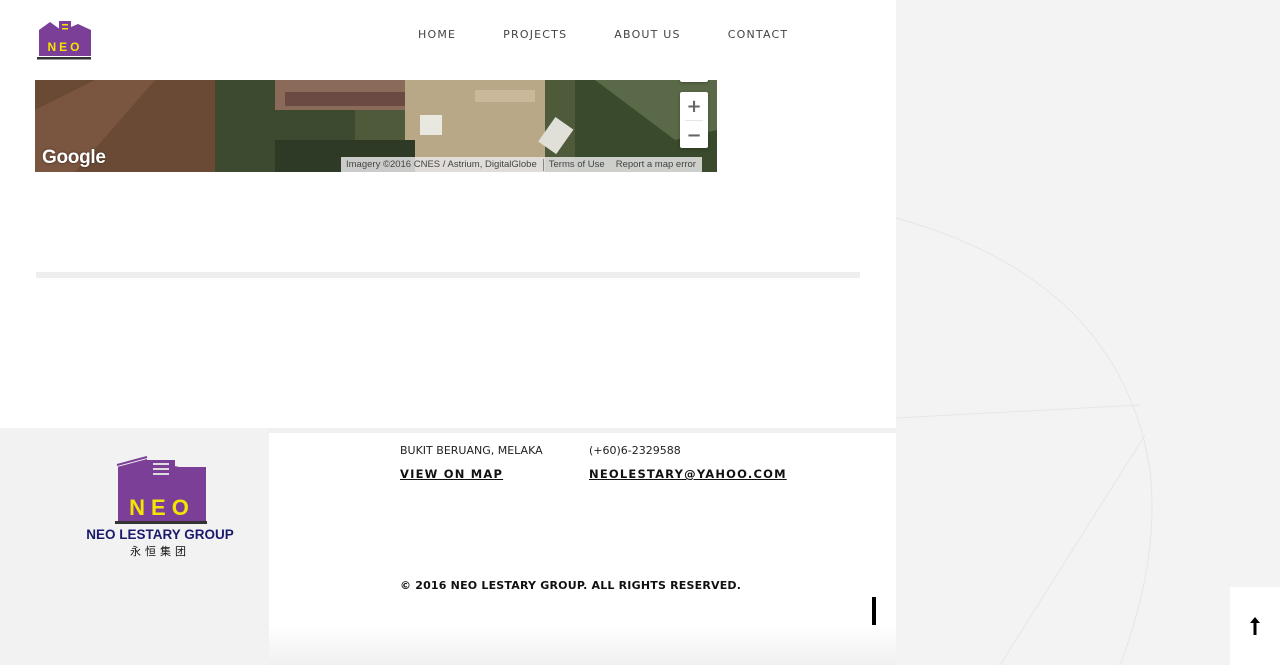  Describe the element at coordinates (647, 35) in the screenshot. I see `nav-about-us: ABOUT US` at that location.